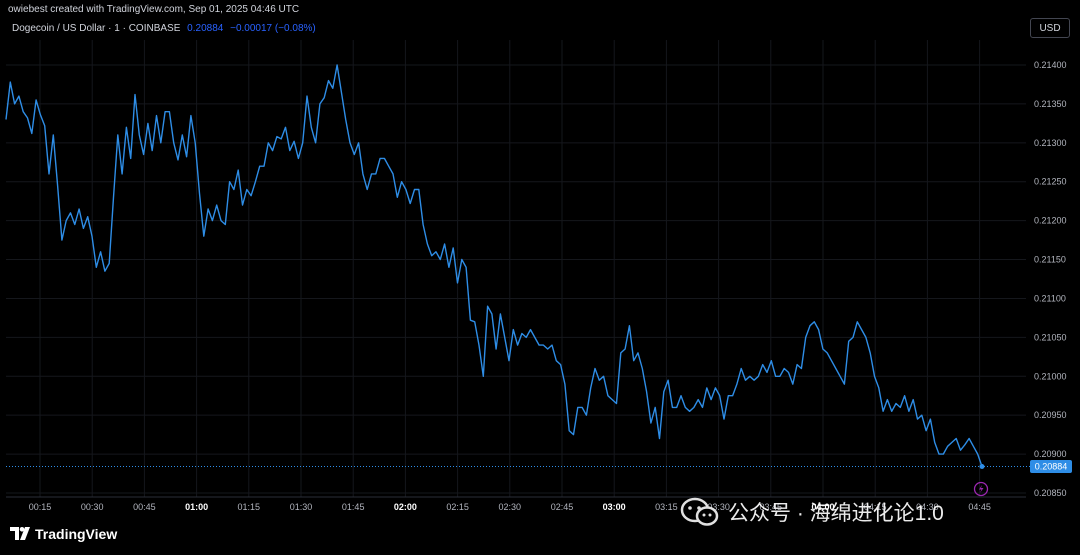 This screenshot has height=555, width=1080. I want to click on brand-name: TradingView, so click(76, 534).